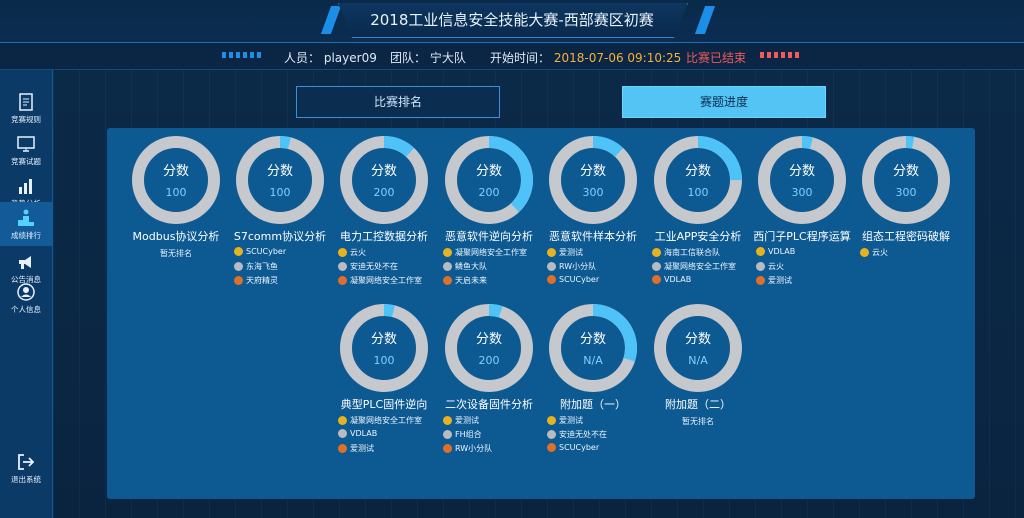 Image resolution: width=1024 pixels, height=518 pixels. I want to click on team-name: 安迪无处不在, so click(583, 434).